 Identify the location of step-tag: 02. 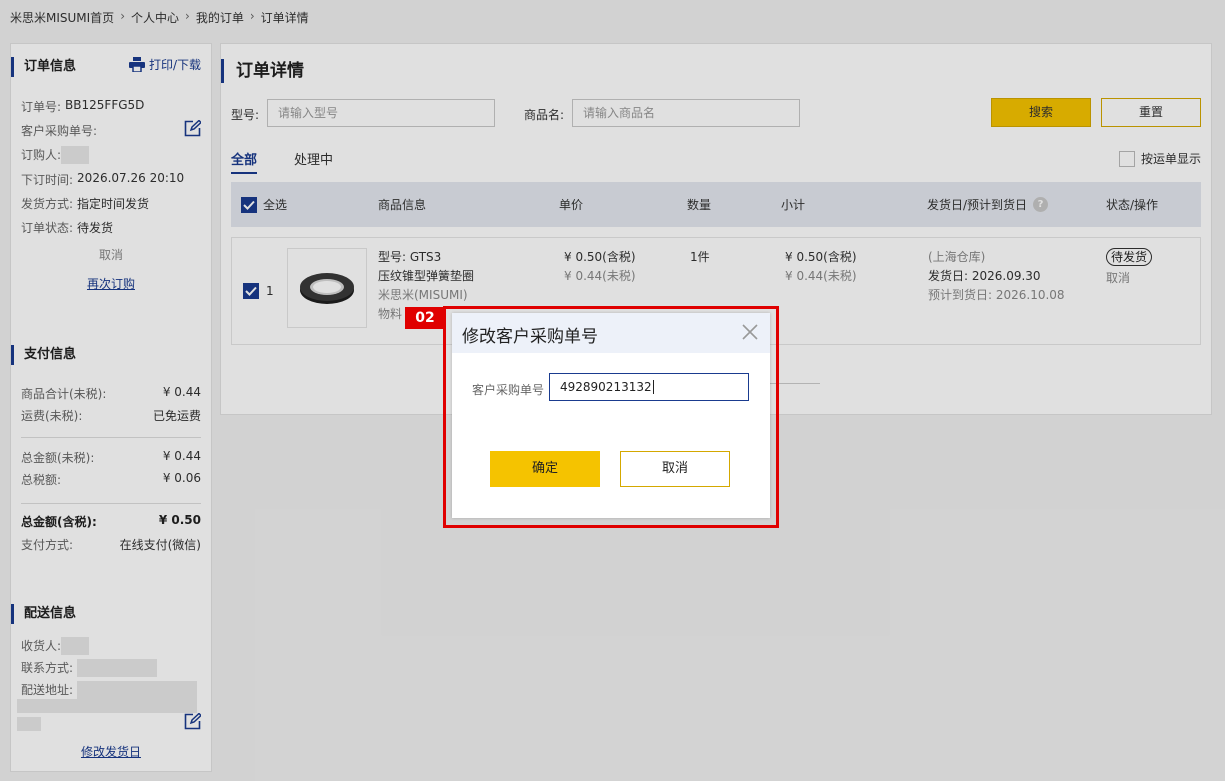
(425, 318).